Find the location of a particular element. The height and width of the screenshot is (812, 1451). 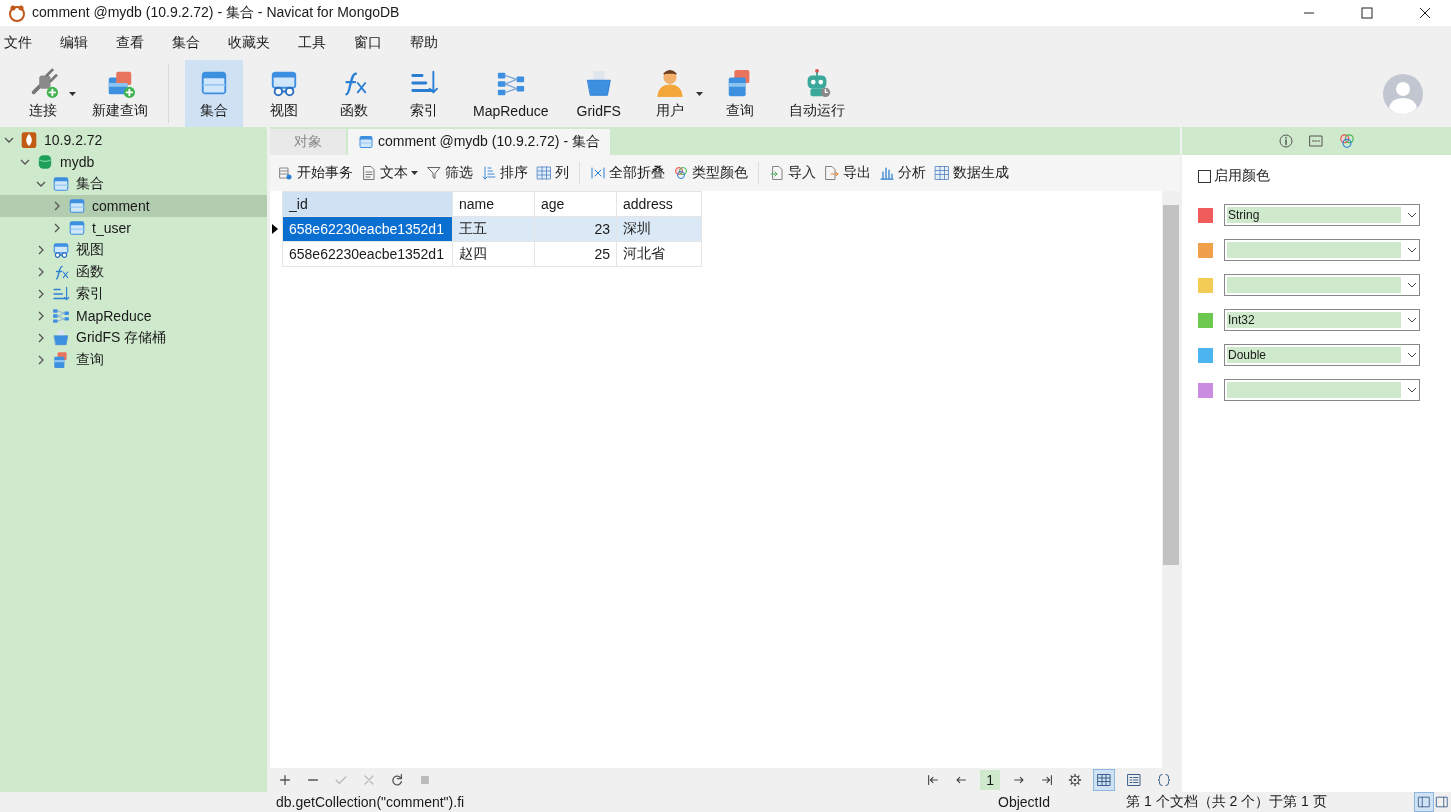

menu-item: 查看 is located at coordinates (137, 43).